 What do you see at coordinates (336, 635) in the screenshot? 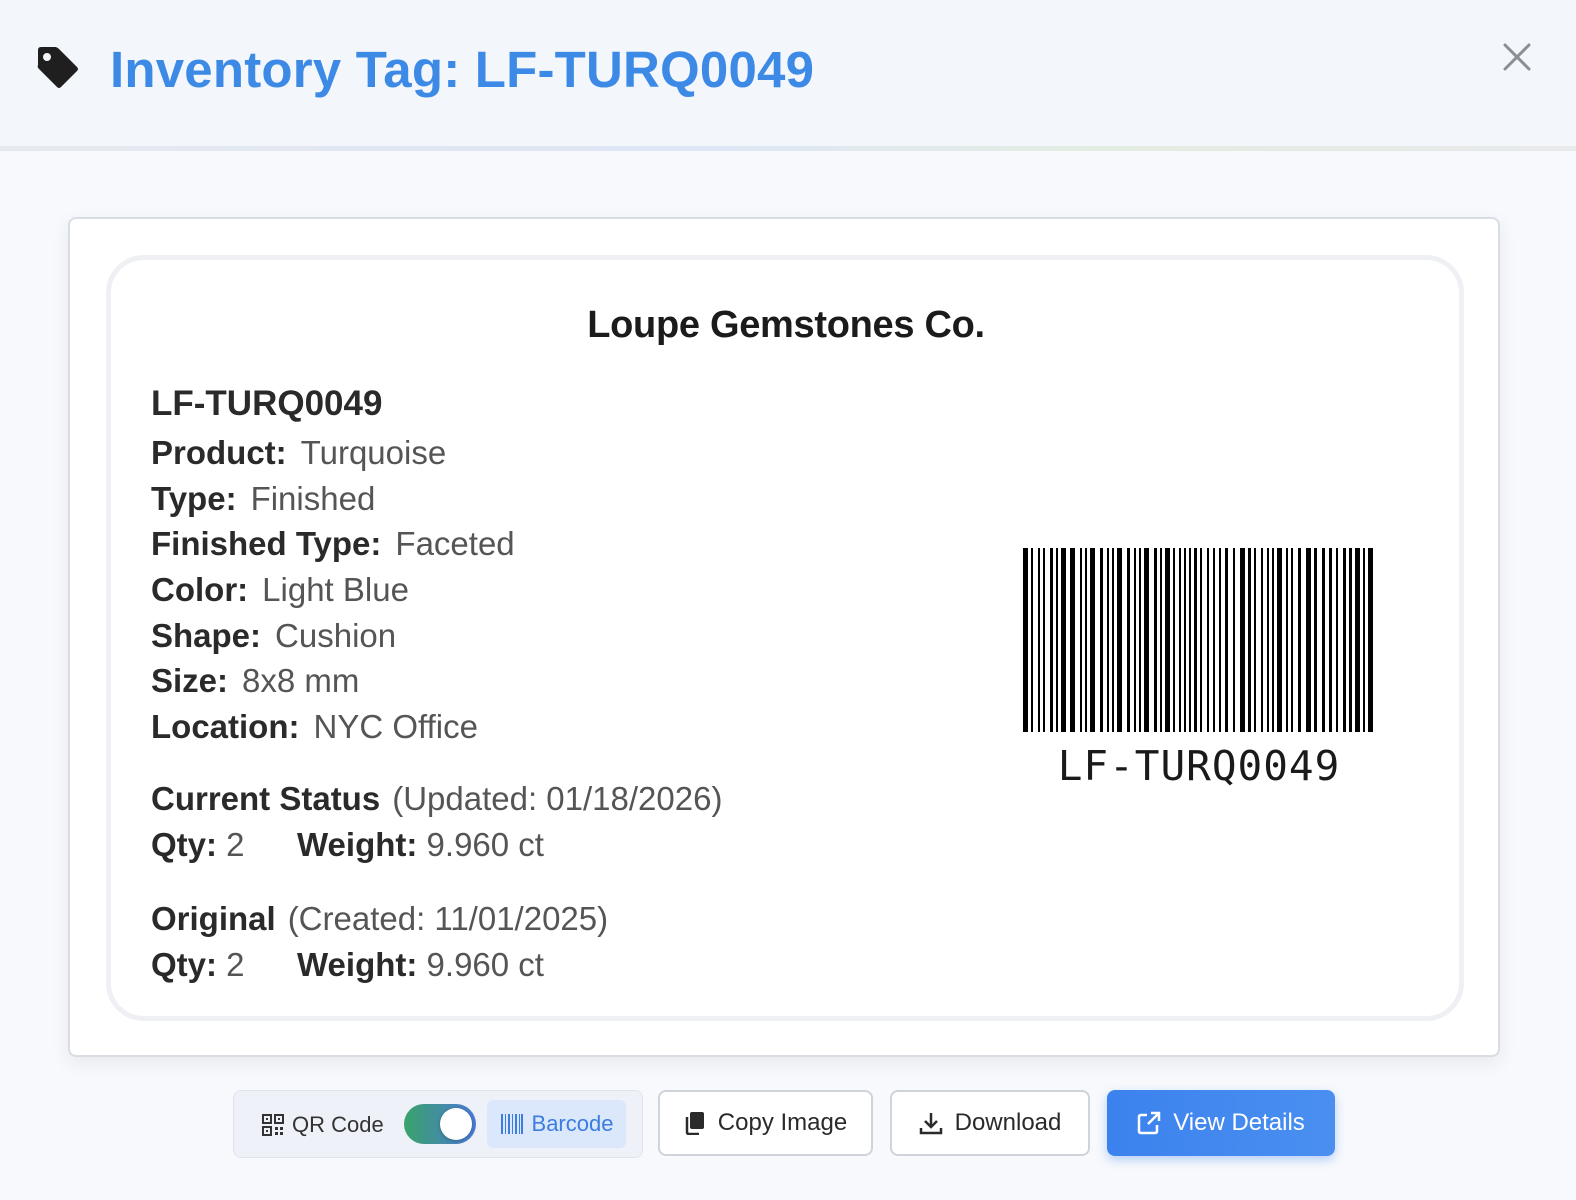
I see `field-value: Cushion` at bounding box center [336, 635].